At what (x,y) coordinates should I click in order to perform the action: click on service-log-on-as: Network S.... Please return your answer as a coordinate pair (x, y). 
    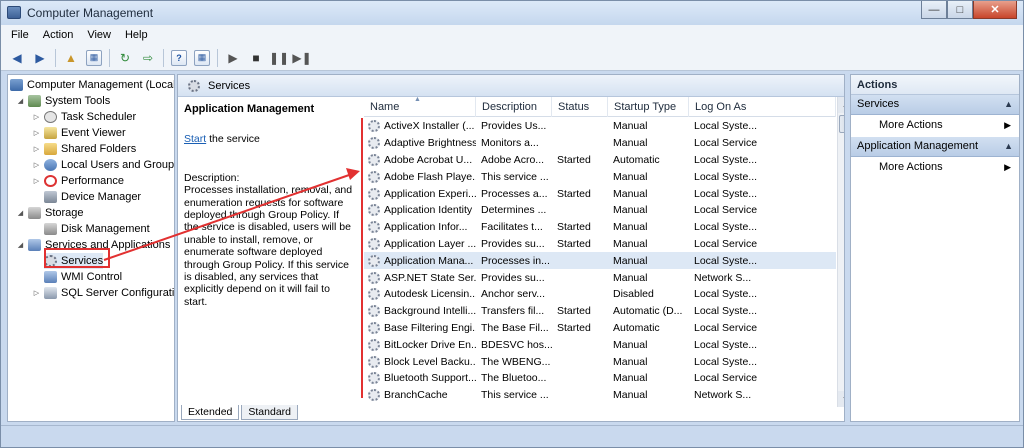
    Looking at the image, I should click on (723, 395).